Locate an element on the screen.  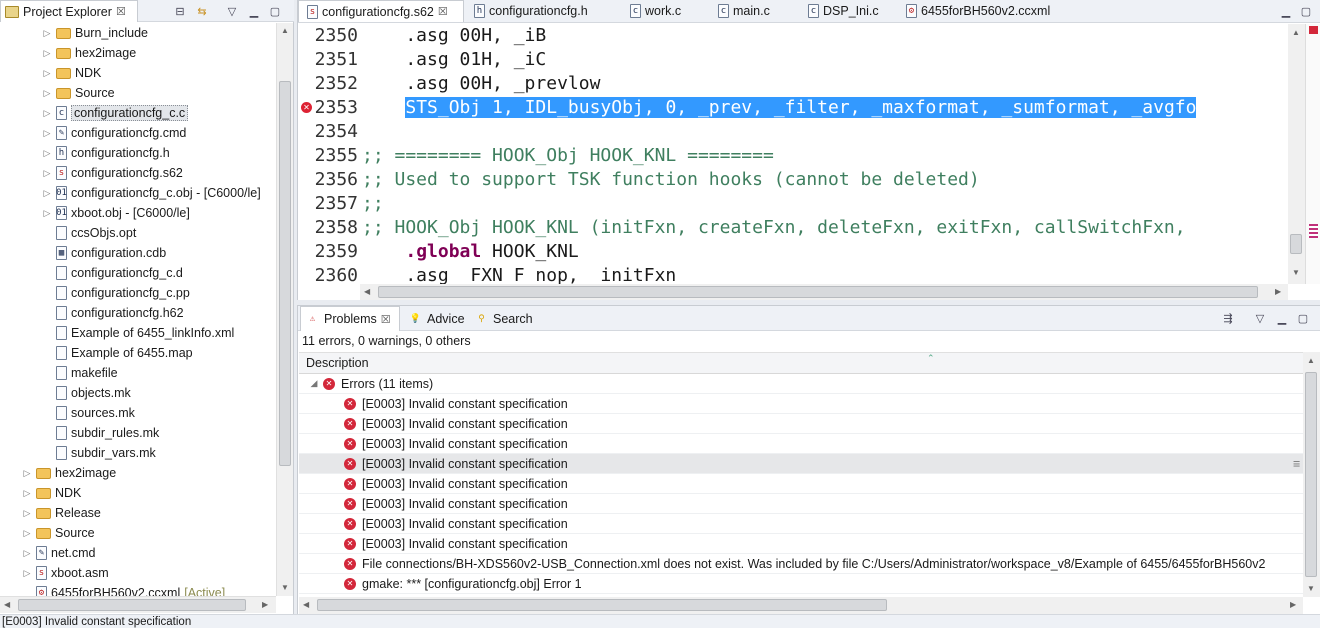
tree-item: ▦ configuration.cdb is located at coordinates (104, 253).